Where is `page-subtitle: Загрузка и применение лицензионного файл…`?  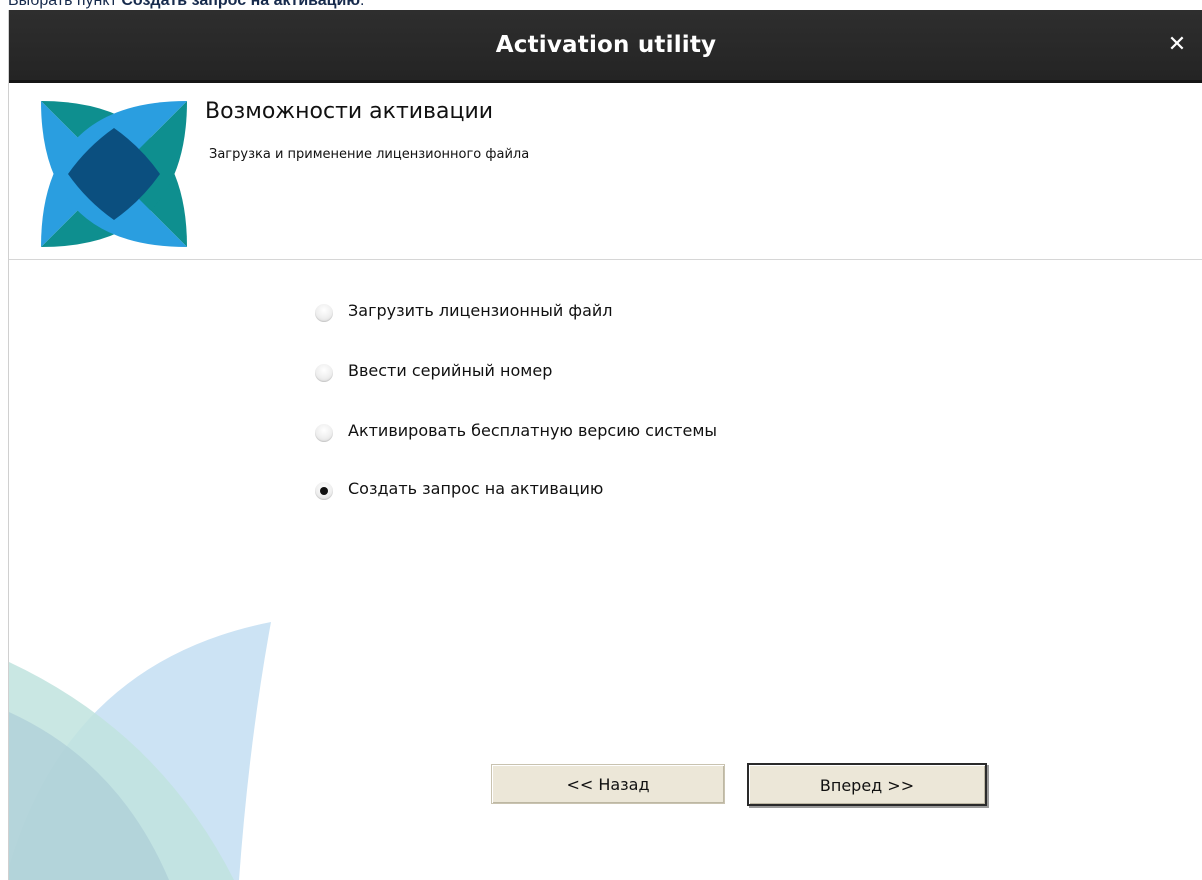 page-subtitle: Загрузка и применение лицензионного файл… is located at coordinates (369, 154).